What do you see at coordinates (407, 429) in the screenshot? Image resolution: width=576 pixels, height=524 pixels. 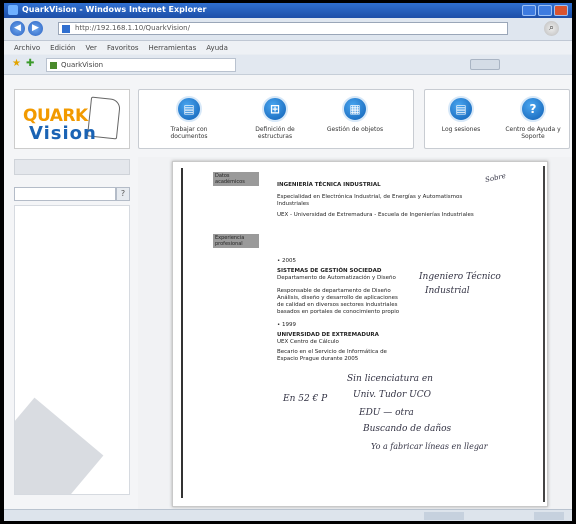 I see `handwritten-note: Buscando de daños` at bounding box center [407, 429].